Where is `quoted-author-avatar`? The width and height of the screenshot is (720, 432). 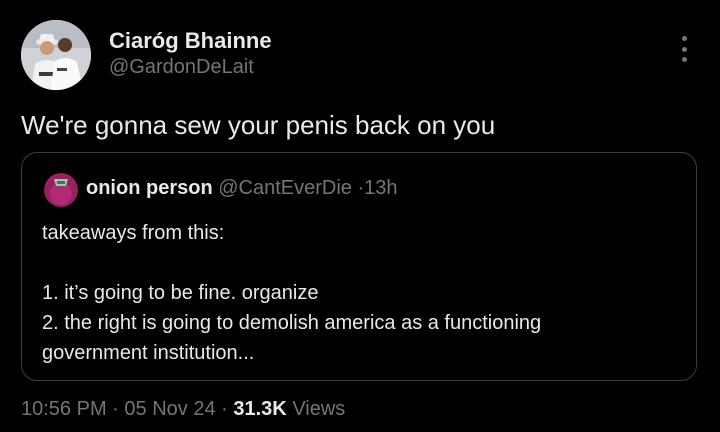 quoted-author-avatar is located at coordinates (61, 190).